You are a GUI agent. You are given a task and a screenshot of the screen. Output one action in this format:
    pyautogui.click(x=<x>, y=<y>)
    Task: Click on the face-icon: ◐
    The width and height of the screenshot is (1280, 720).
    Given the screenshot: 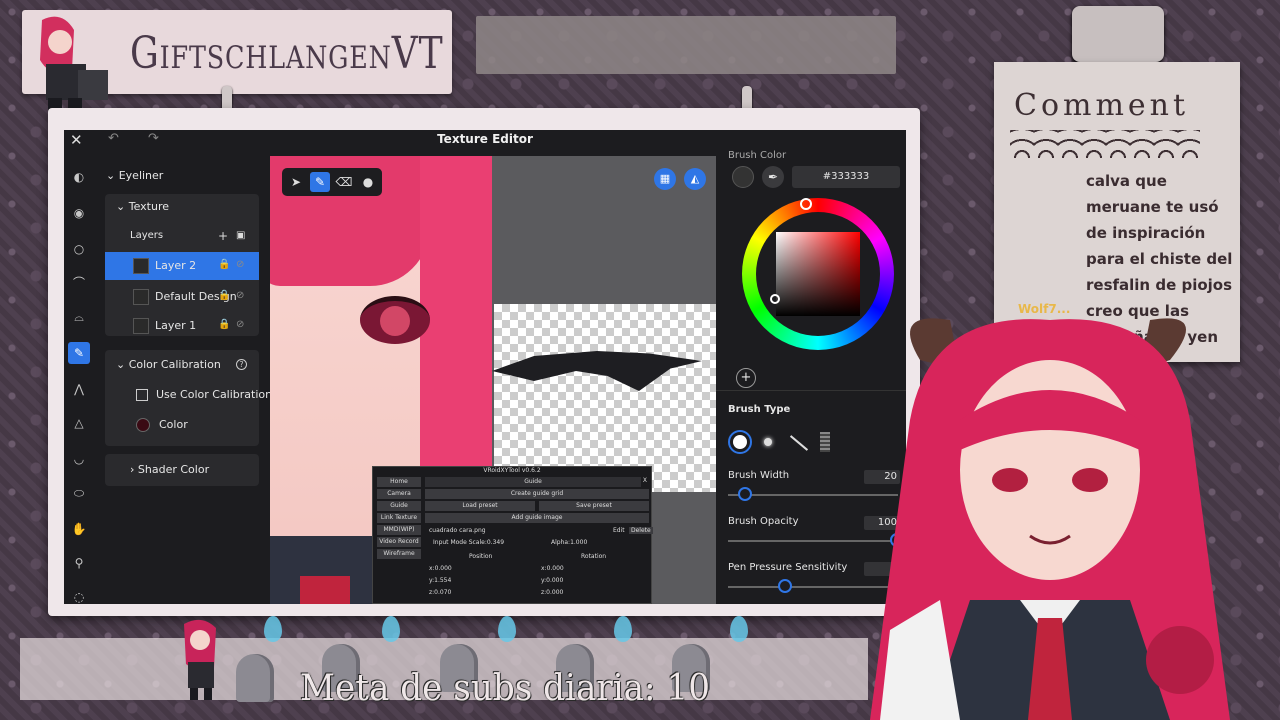 What is the action you would take?
    pyautogui.click(x=79, y=177)
    